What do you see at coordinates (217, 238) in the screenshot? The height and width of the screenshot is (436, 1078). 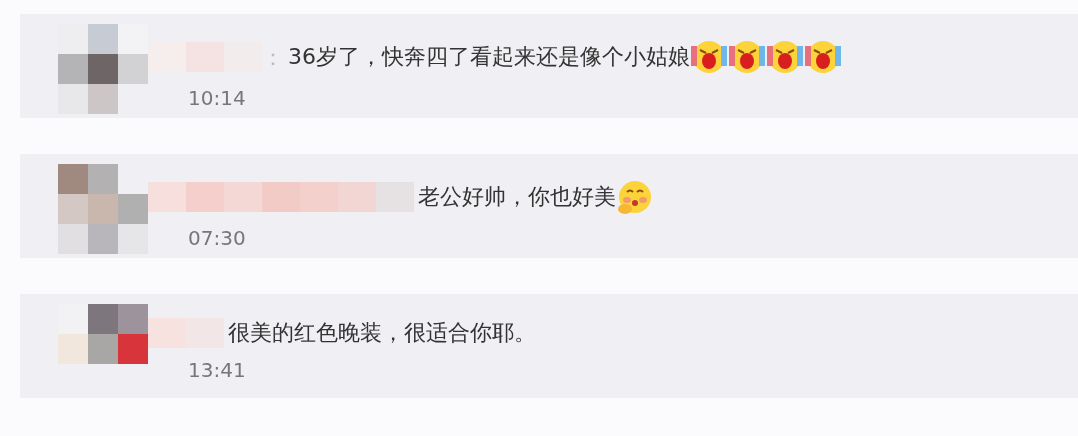 I see `comment-time: 07:30` at bounding box center [217, 238].